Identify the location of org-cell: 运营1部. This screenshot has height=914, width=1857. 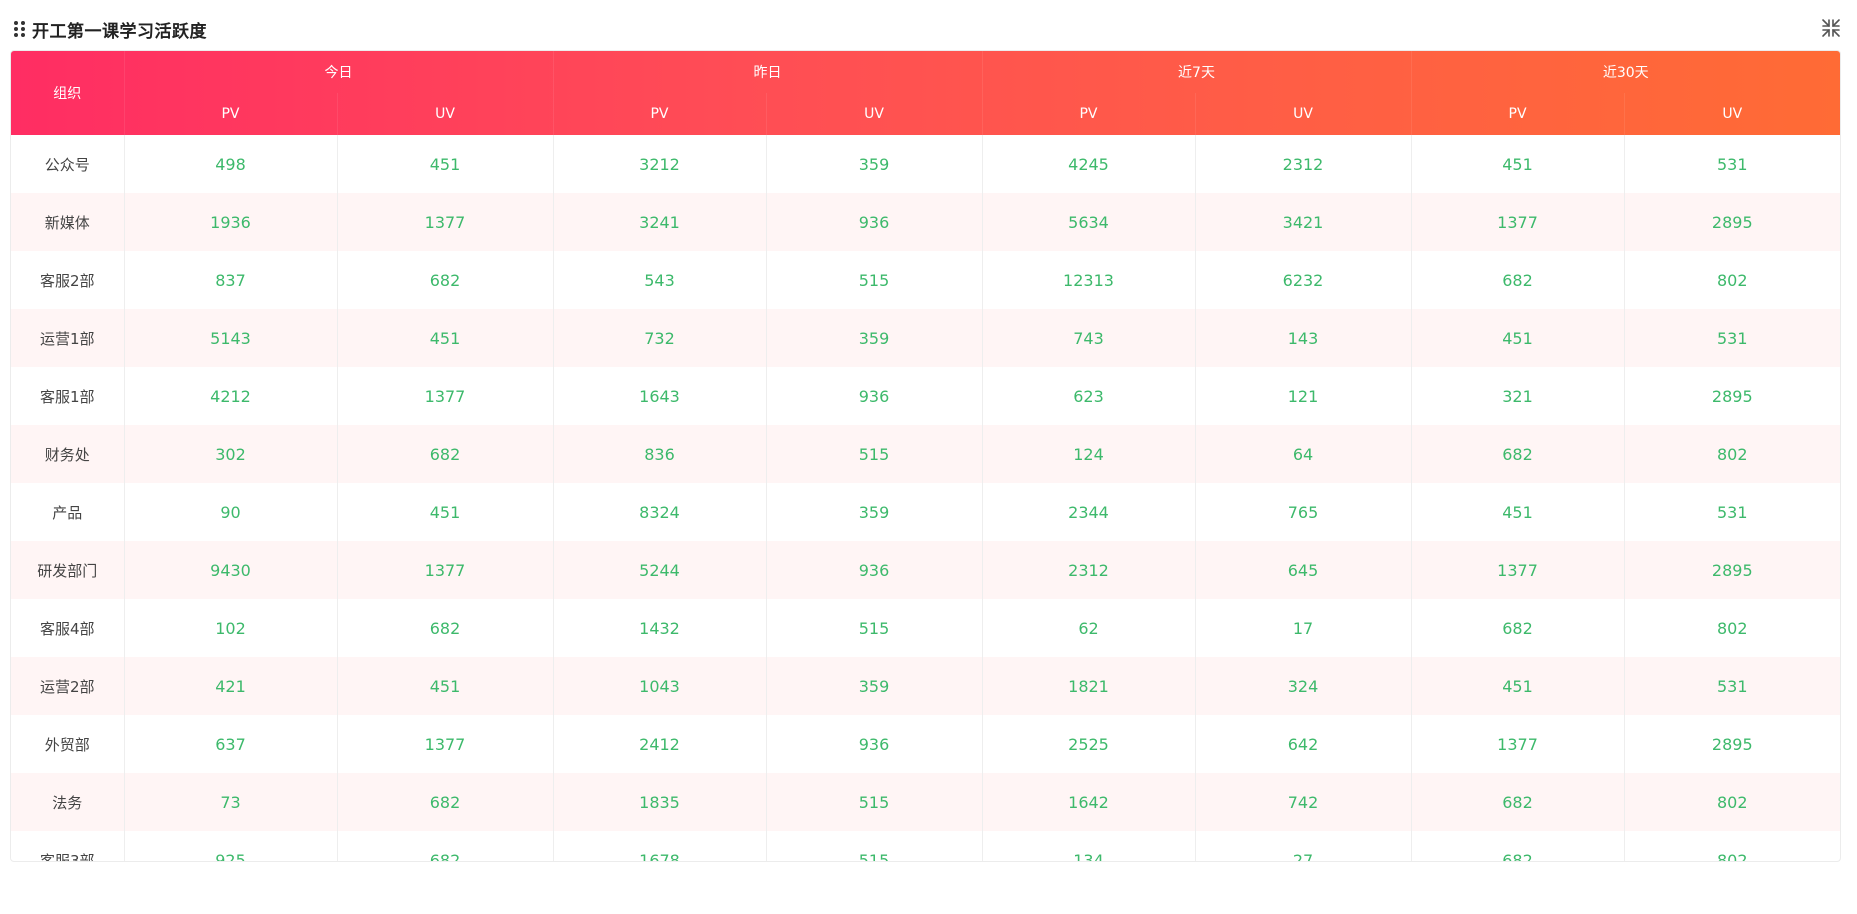
(68, 338).